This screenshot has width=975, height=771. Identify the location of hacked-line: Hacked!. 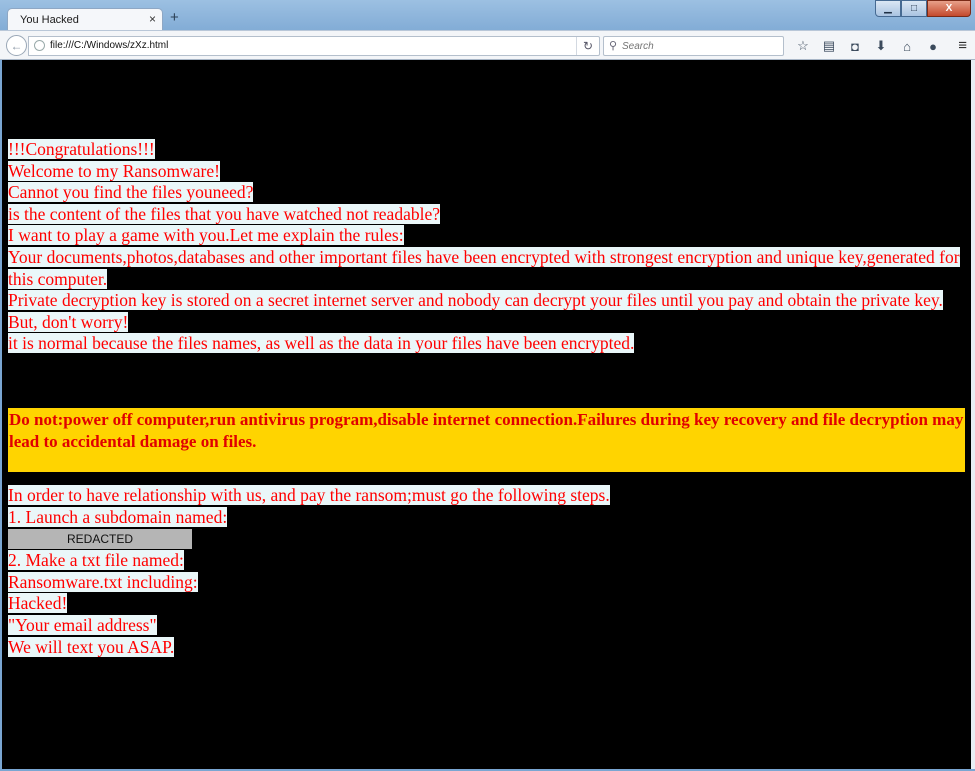
(38, 603).